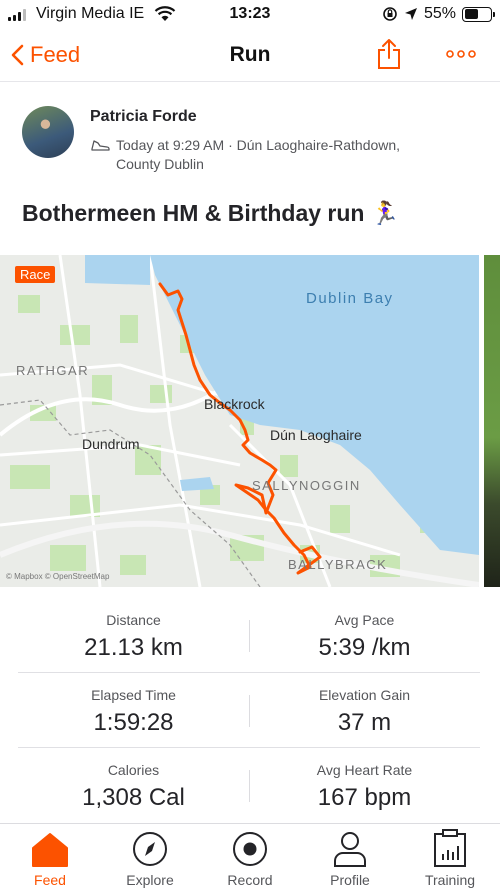  I want to click on share-icon, so click(389, 54).